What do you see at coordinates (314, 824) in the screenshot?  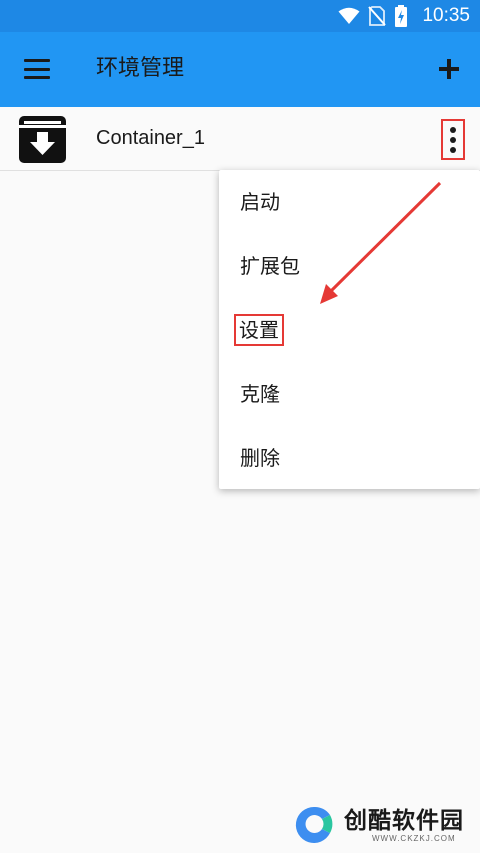 I see `watermark-logo-icon` at bounding box center [314, 824].